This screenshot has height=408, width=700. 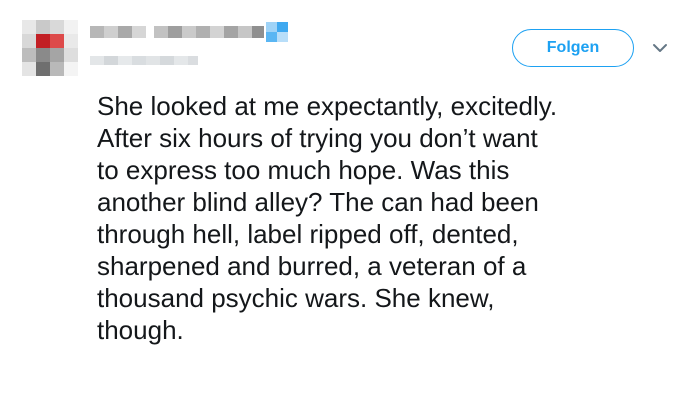 What do you see at coordinates (317, 138) in the screenshot?
I see `tweet-text-line: After six hours of trying you don’t want` at bounding box center [317, 138].